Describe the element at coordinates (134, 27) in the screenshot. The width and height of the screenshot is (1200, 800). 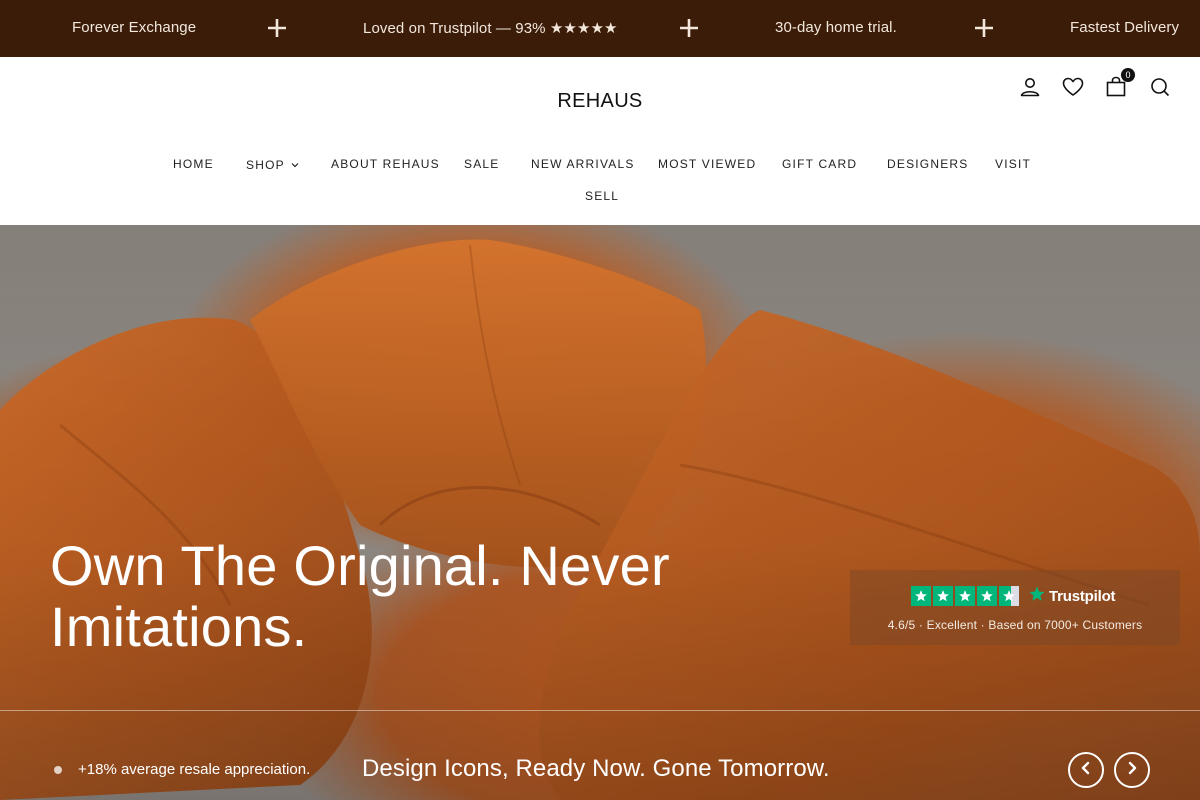
I see `announcement-message: Forever Exchange` at that location.